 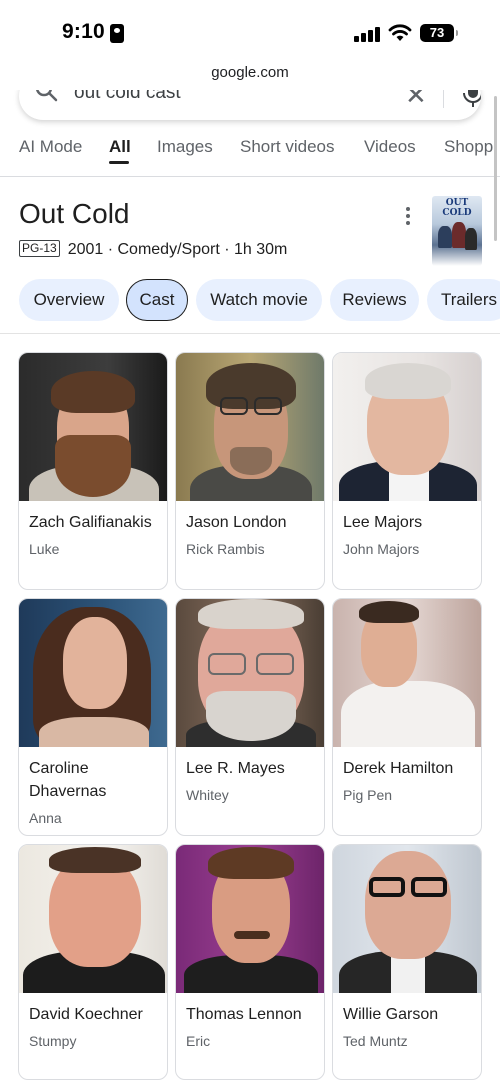 What do you see at coordinates (391, 1014) in the screenshot?
I see `actor-name: Willie Garson` at bounding box center [391, 1014].